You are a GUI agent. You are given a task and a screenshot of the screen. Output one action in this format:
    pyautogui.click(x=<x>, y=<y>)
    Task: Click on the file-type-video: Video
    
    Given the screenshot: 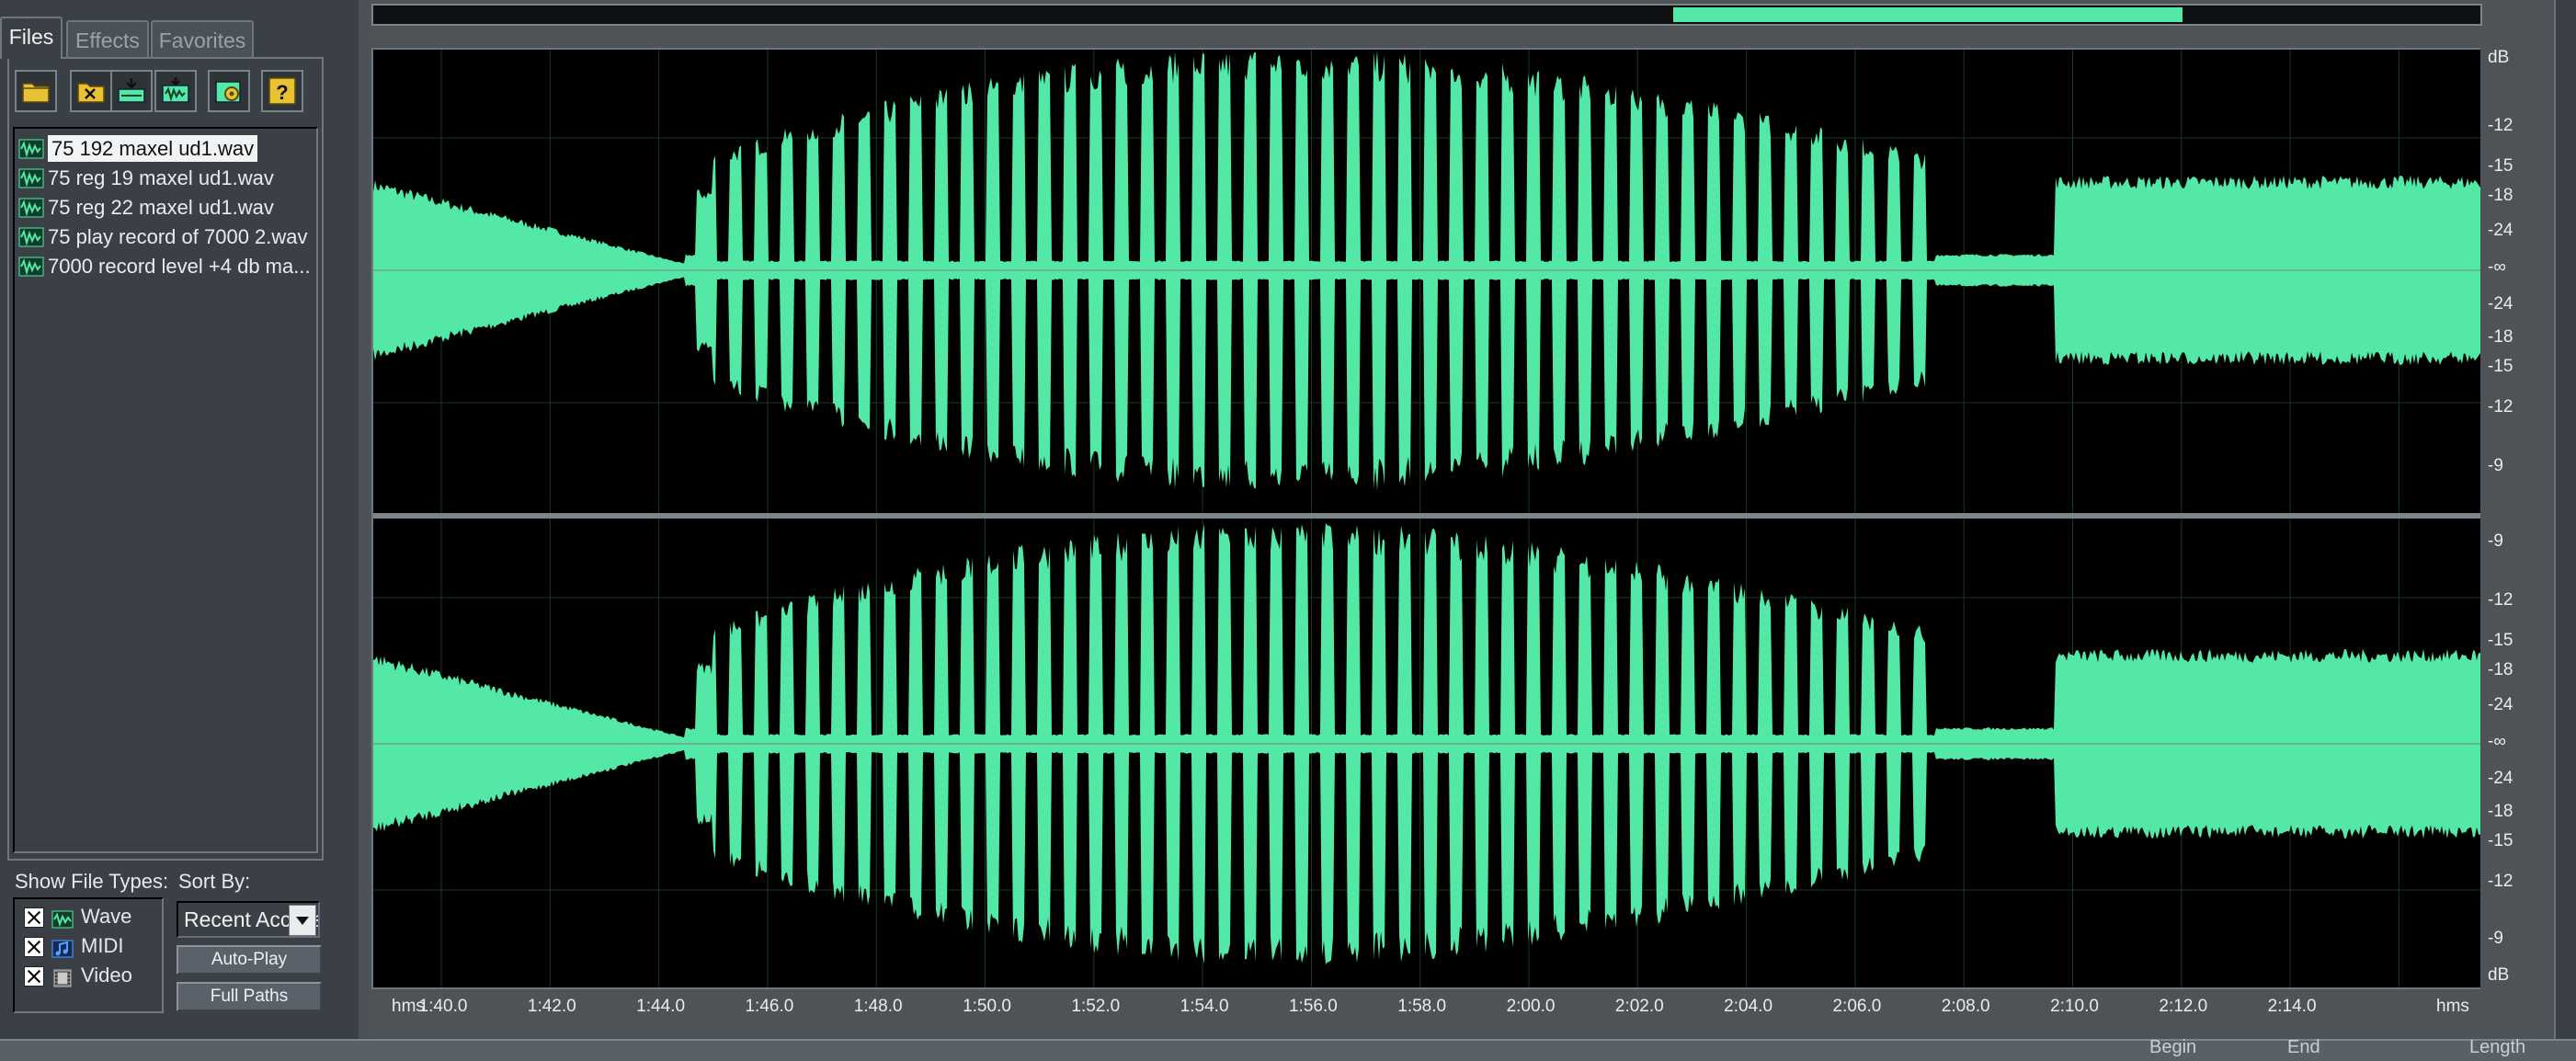 What is the action you would take?
    pyautogui.click(x=78, y=975)
    